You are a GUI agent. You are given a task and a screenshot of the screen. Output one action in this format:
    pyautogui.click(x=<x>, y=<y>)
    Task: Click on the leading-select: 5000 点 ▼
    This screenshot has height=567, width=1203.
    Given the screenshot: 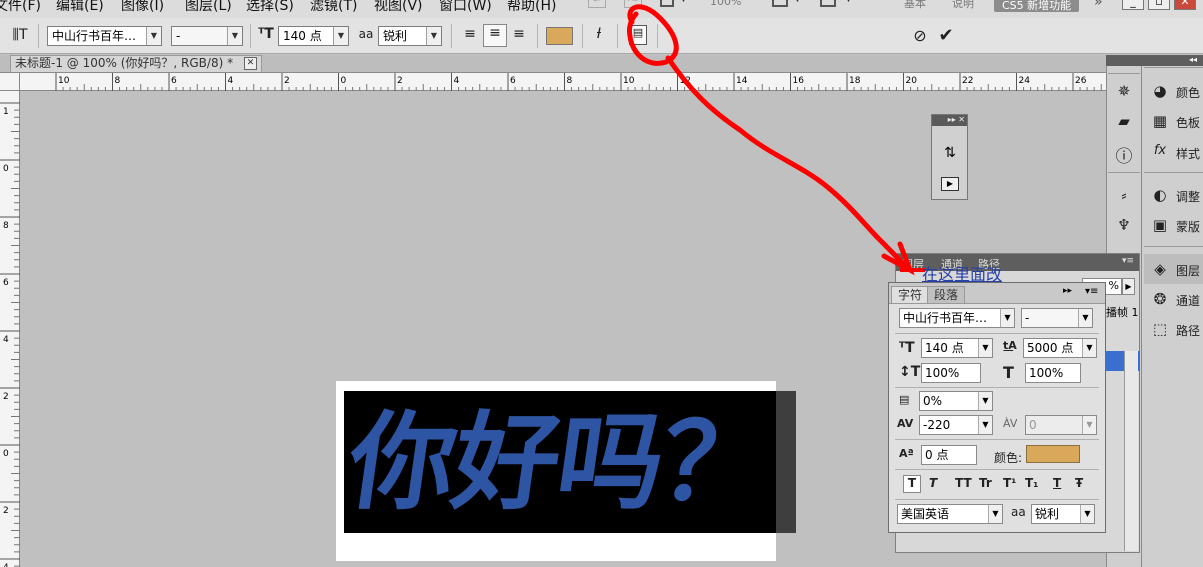 What is the action you would take?
    pyautogui.click(x=1060, y=348)
    